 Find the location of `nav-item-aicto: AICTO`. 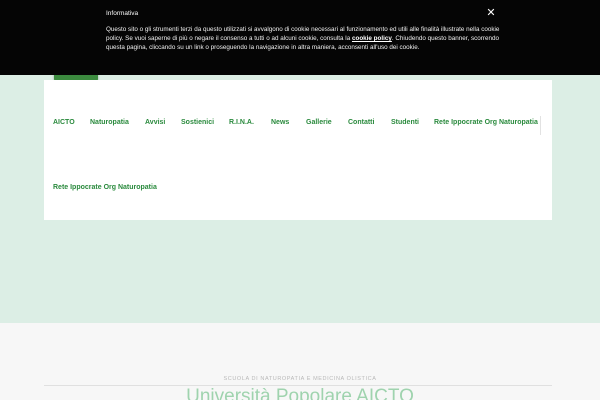

nav-item-aicto: AICTO is located at coordinates (64, 122).